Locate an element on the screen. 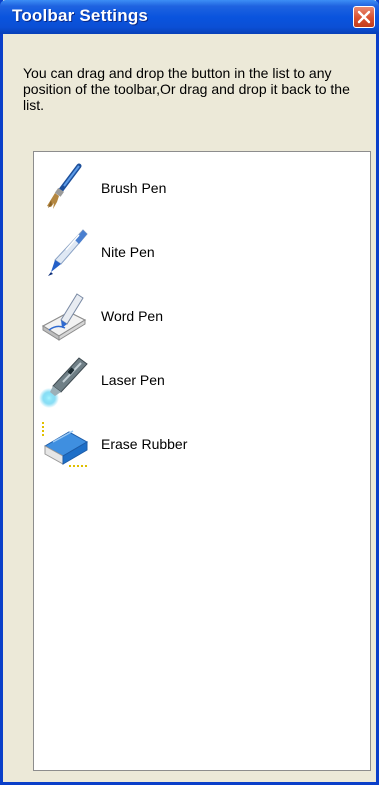  list-item-label: Nite Pen is located at coordinates (128, 252).